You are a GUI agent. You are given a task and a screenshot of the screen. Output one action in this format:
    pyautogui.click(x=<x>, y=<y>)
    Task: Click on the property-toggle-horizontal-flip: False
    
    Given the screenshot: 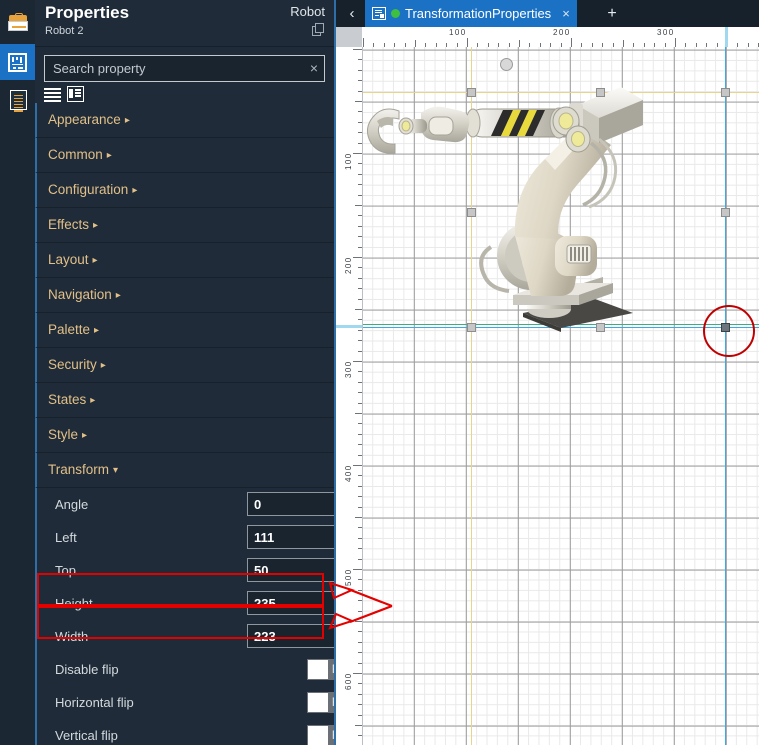 What is the action you would take?
    pyautogui.click(x=320, y=702)
    